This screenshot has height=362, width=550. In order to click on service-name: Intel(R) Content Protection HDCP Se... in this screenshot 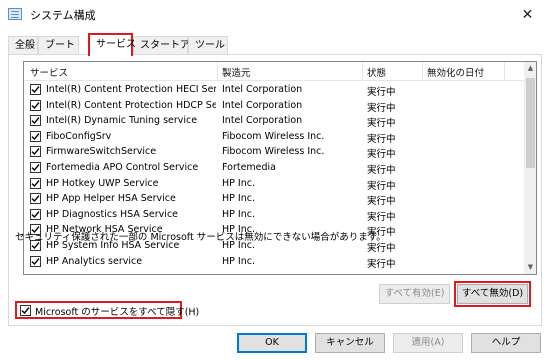, I will do `click(131, 105)`.